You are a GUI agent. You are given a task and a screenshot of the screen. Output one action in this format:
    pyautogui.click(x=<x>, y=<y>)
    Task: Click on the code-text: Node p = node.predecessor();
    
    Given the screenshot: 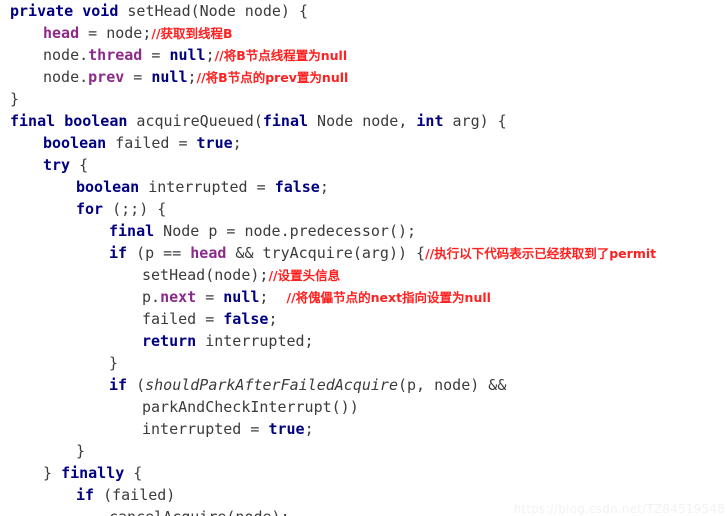 What is the action you would take?
    pyautogui.click(x=285, y=231)
    